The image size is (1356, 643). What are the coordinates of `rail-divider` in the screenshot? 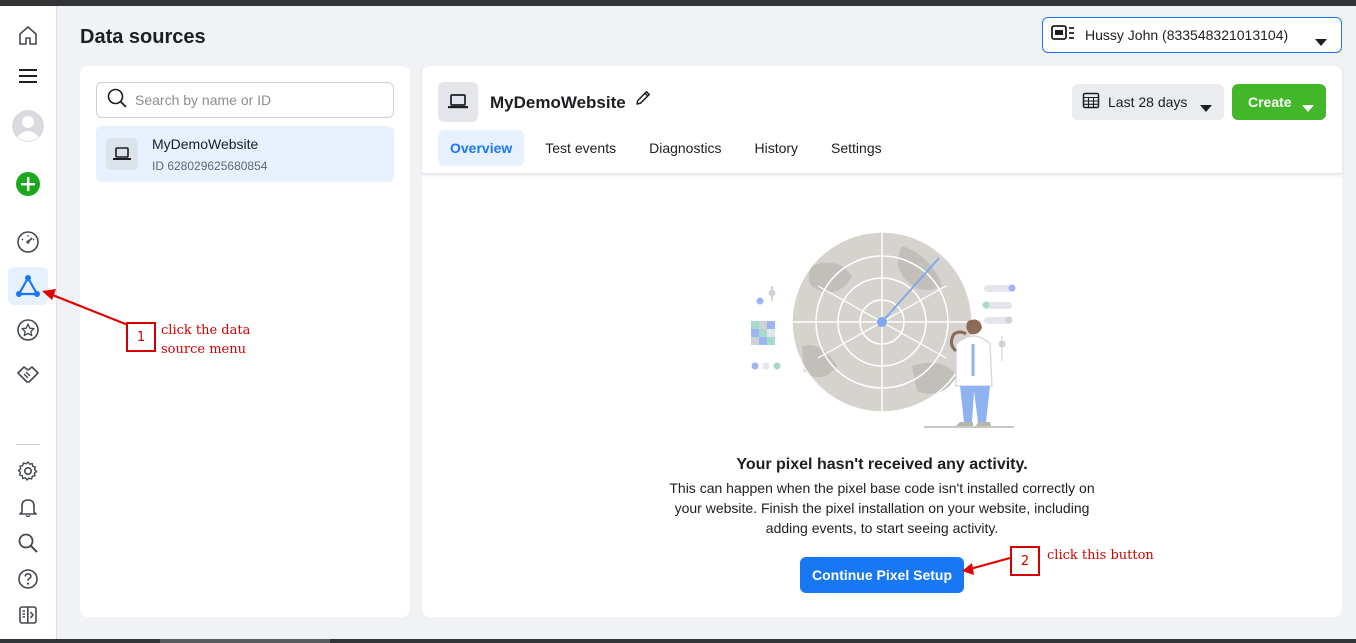 It's located at (28, 444).